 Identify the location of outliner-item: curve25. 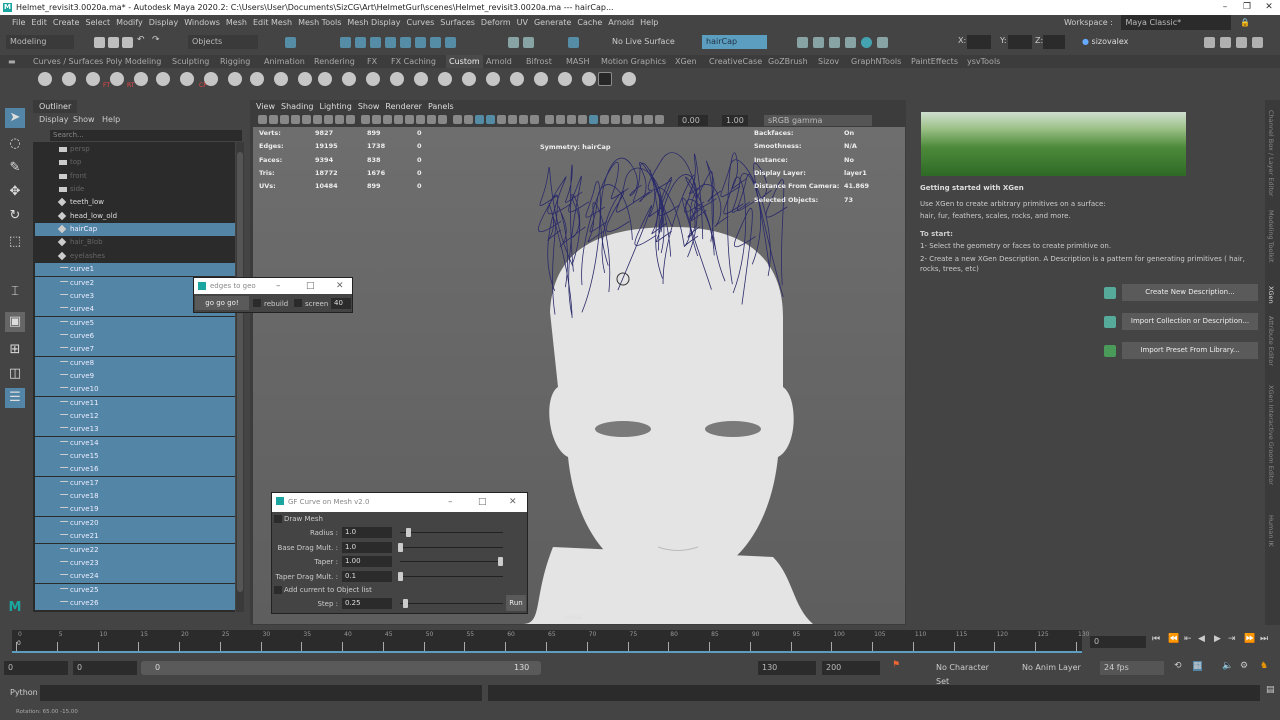
(135, 590).